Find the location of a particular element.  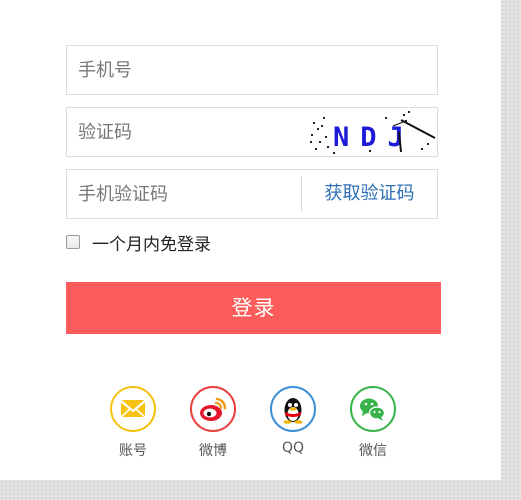

captcha-field: NDJ is located at coordinates (252, 132).